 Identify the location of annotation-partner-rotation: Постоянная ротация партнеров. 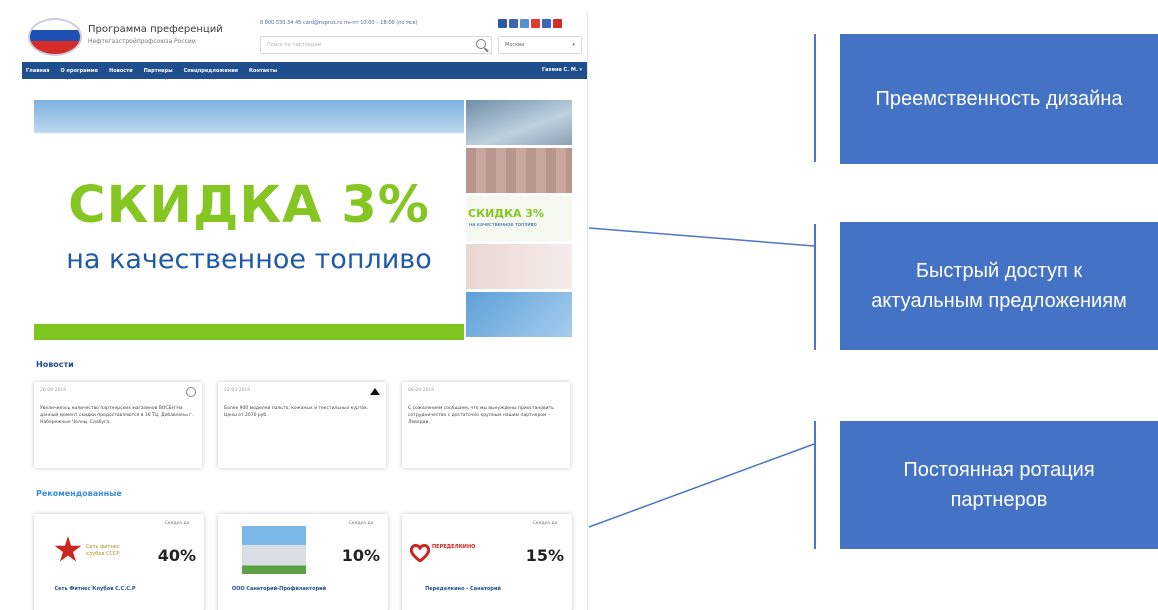
(999, 485).